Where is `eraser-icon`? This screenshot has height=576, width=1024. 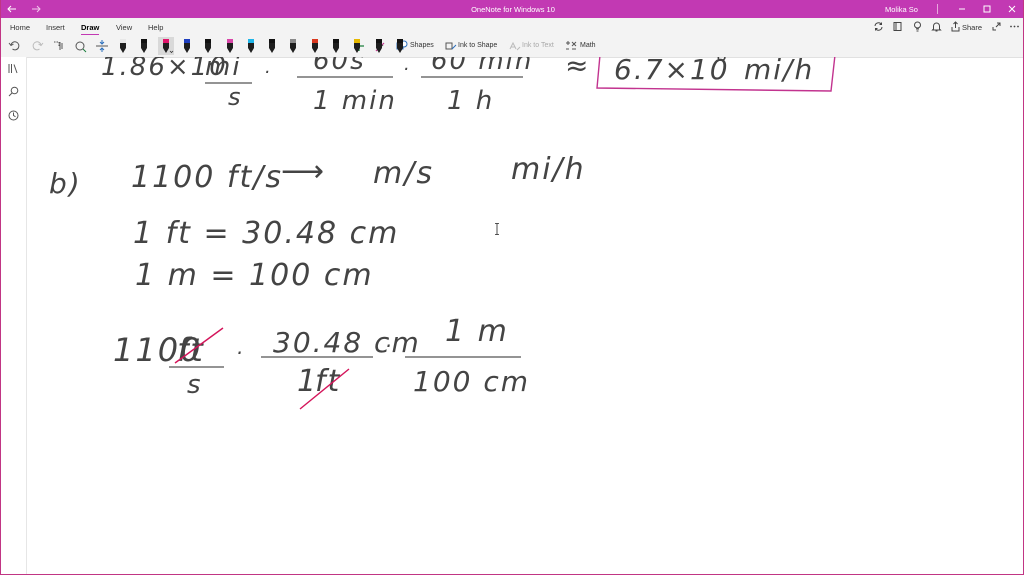 eraser-icon is located at coordinates (81, 46).